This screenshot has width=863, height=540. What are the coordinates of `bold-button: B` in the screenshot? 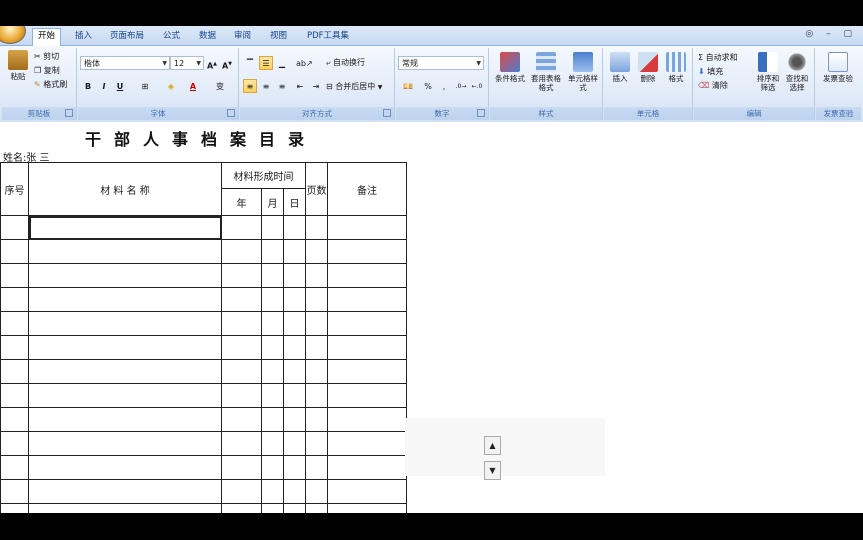 It's located at (88, 86).